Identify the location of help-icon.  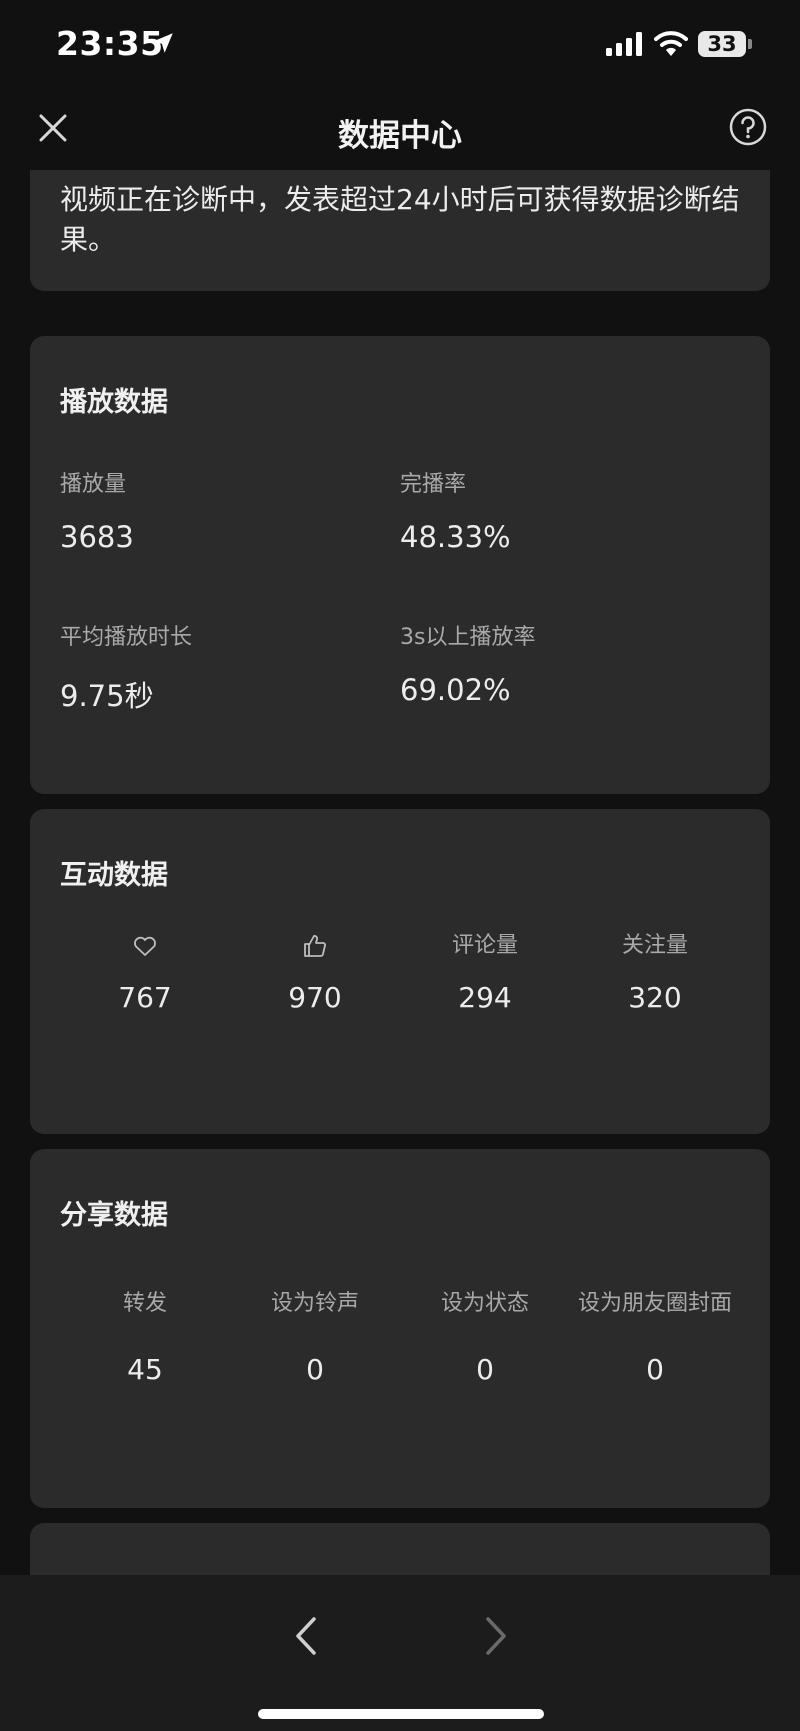
(748, 127).